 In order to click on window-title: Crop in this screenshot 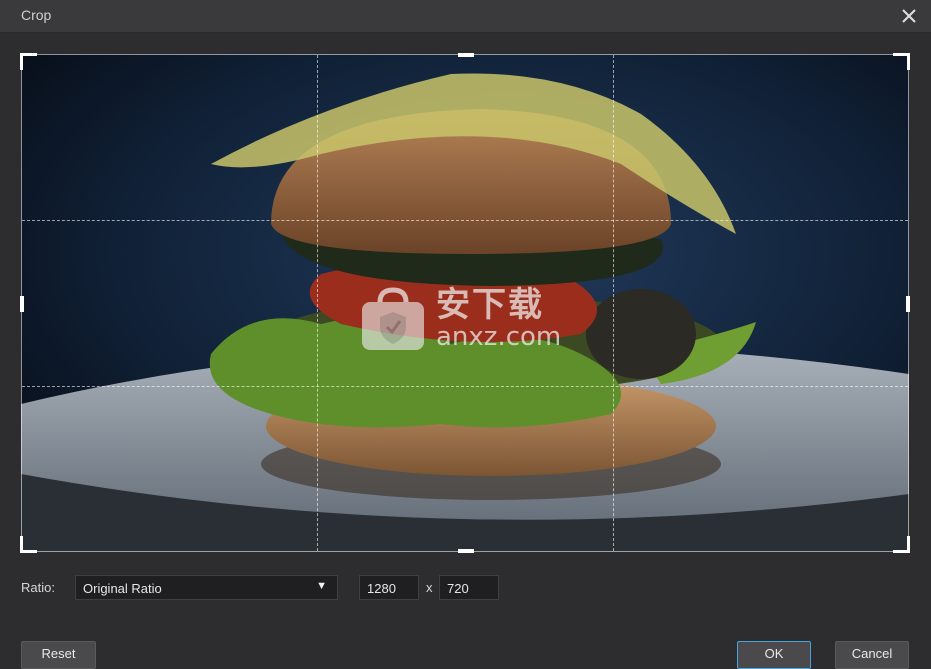, I will do `click(36, 15)`.